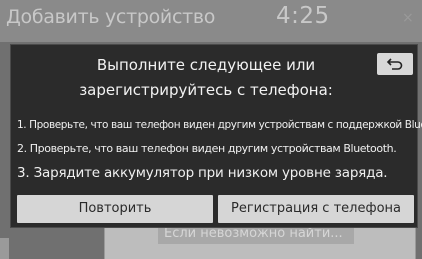 This screenshot has width=422, height=259. What do you see at coordinates (408, 18) in the screenshot?
I see `close-icon: ×` at bounding box center [408, 18].